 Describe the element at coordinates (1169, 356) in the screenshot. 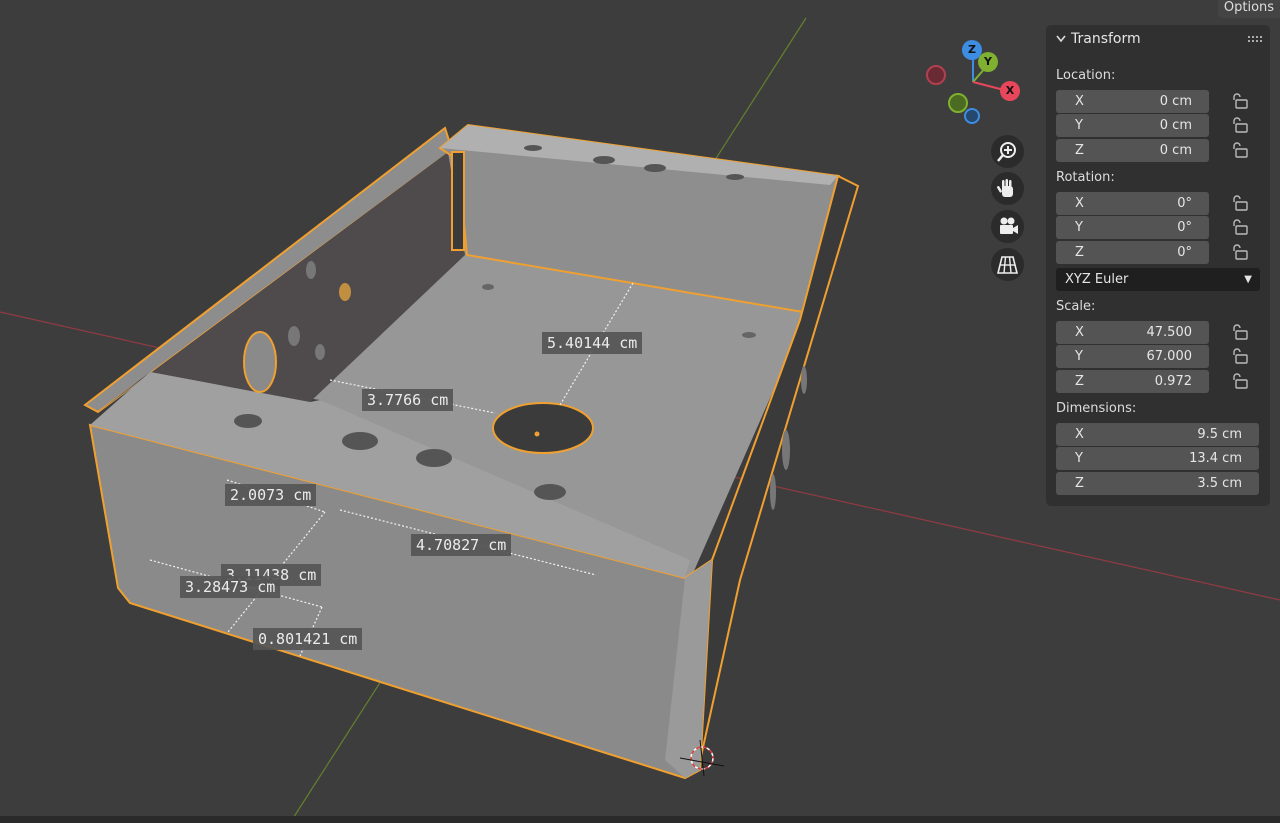

I see `scale-y-value: 67.000` at that location.